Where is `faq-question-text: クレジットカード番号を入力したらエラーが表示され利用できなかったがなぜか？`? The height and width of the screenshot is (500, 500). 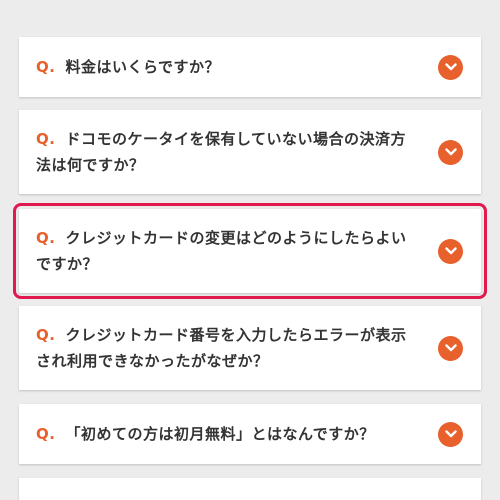
faq-question-text: クレジットカード番号を入力したらエラーが表示され利用できなかったがなぜか？ is located at coordinates (221, 348).